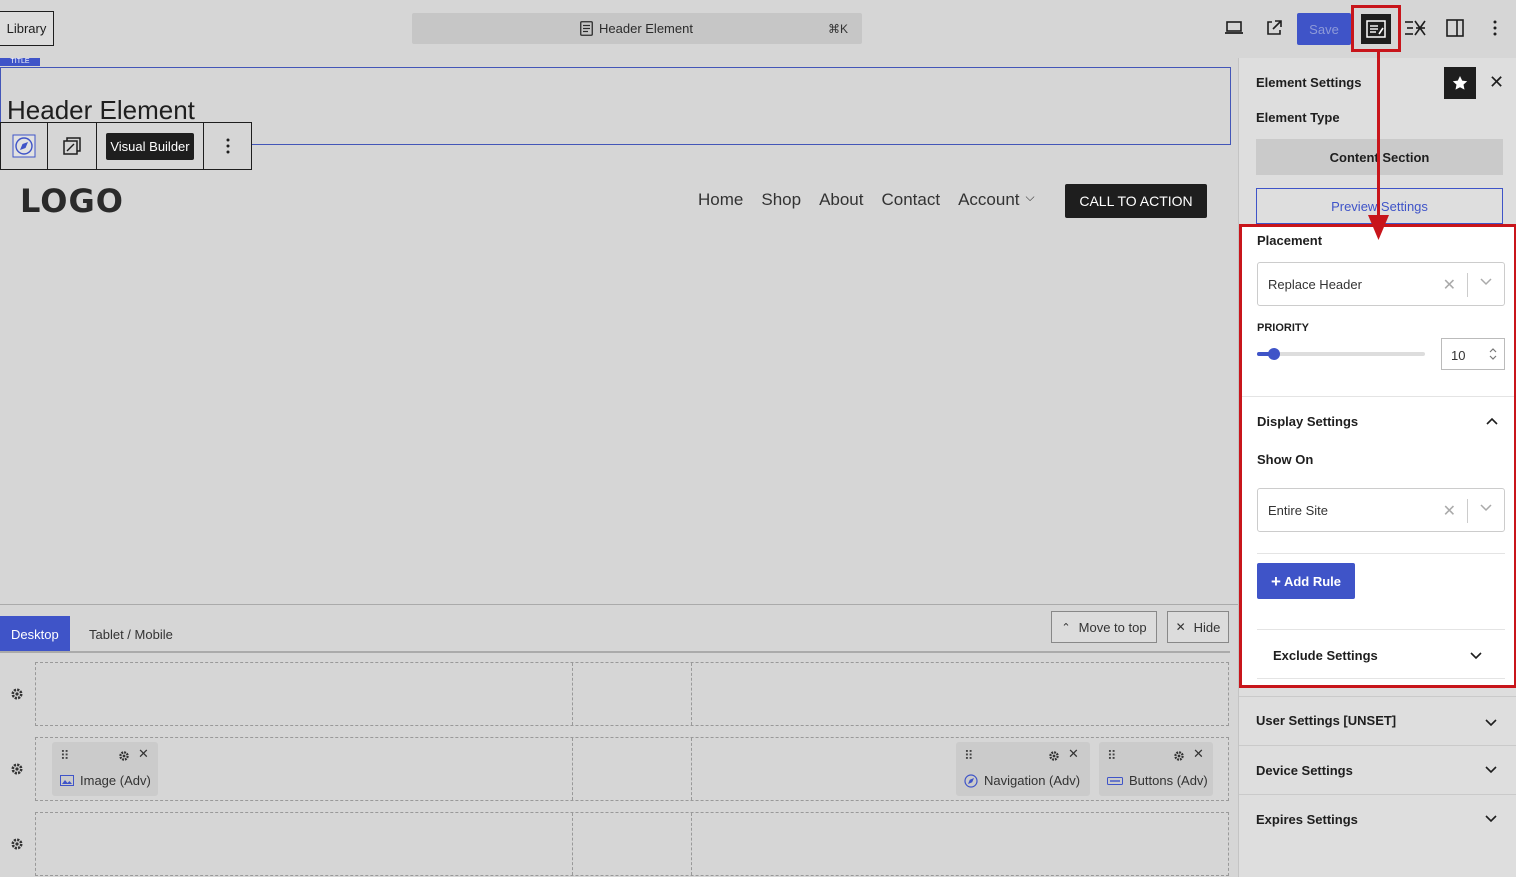 This screenshot has height=877, width=1516. What do you see at coordinates (1460, 83) in the screenshot?
I see `favorite-button` at bounding box center [1460, 83].